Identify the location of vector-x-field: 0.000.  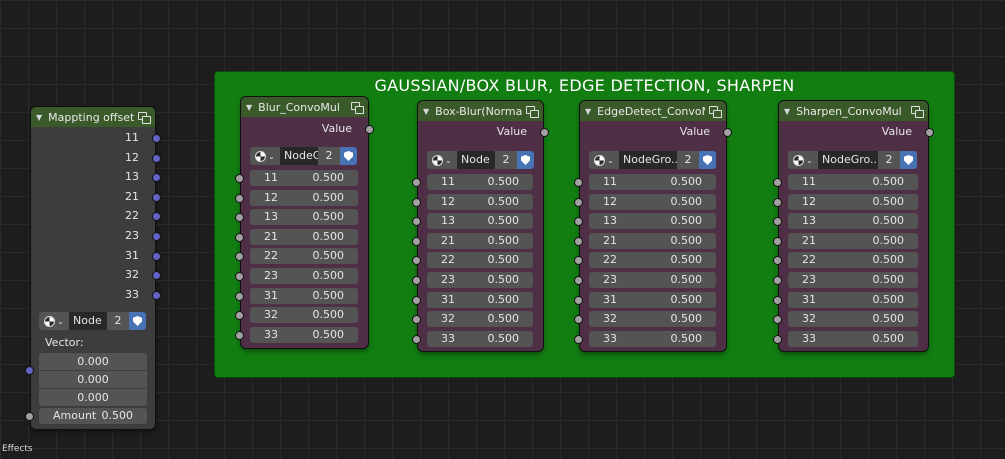
(93, 361).